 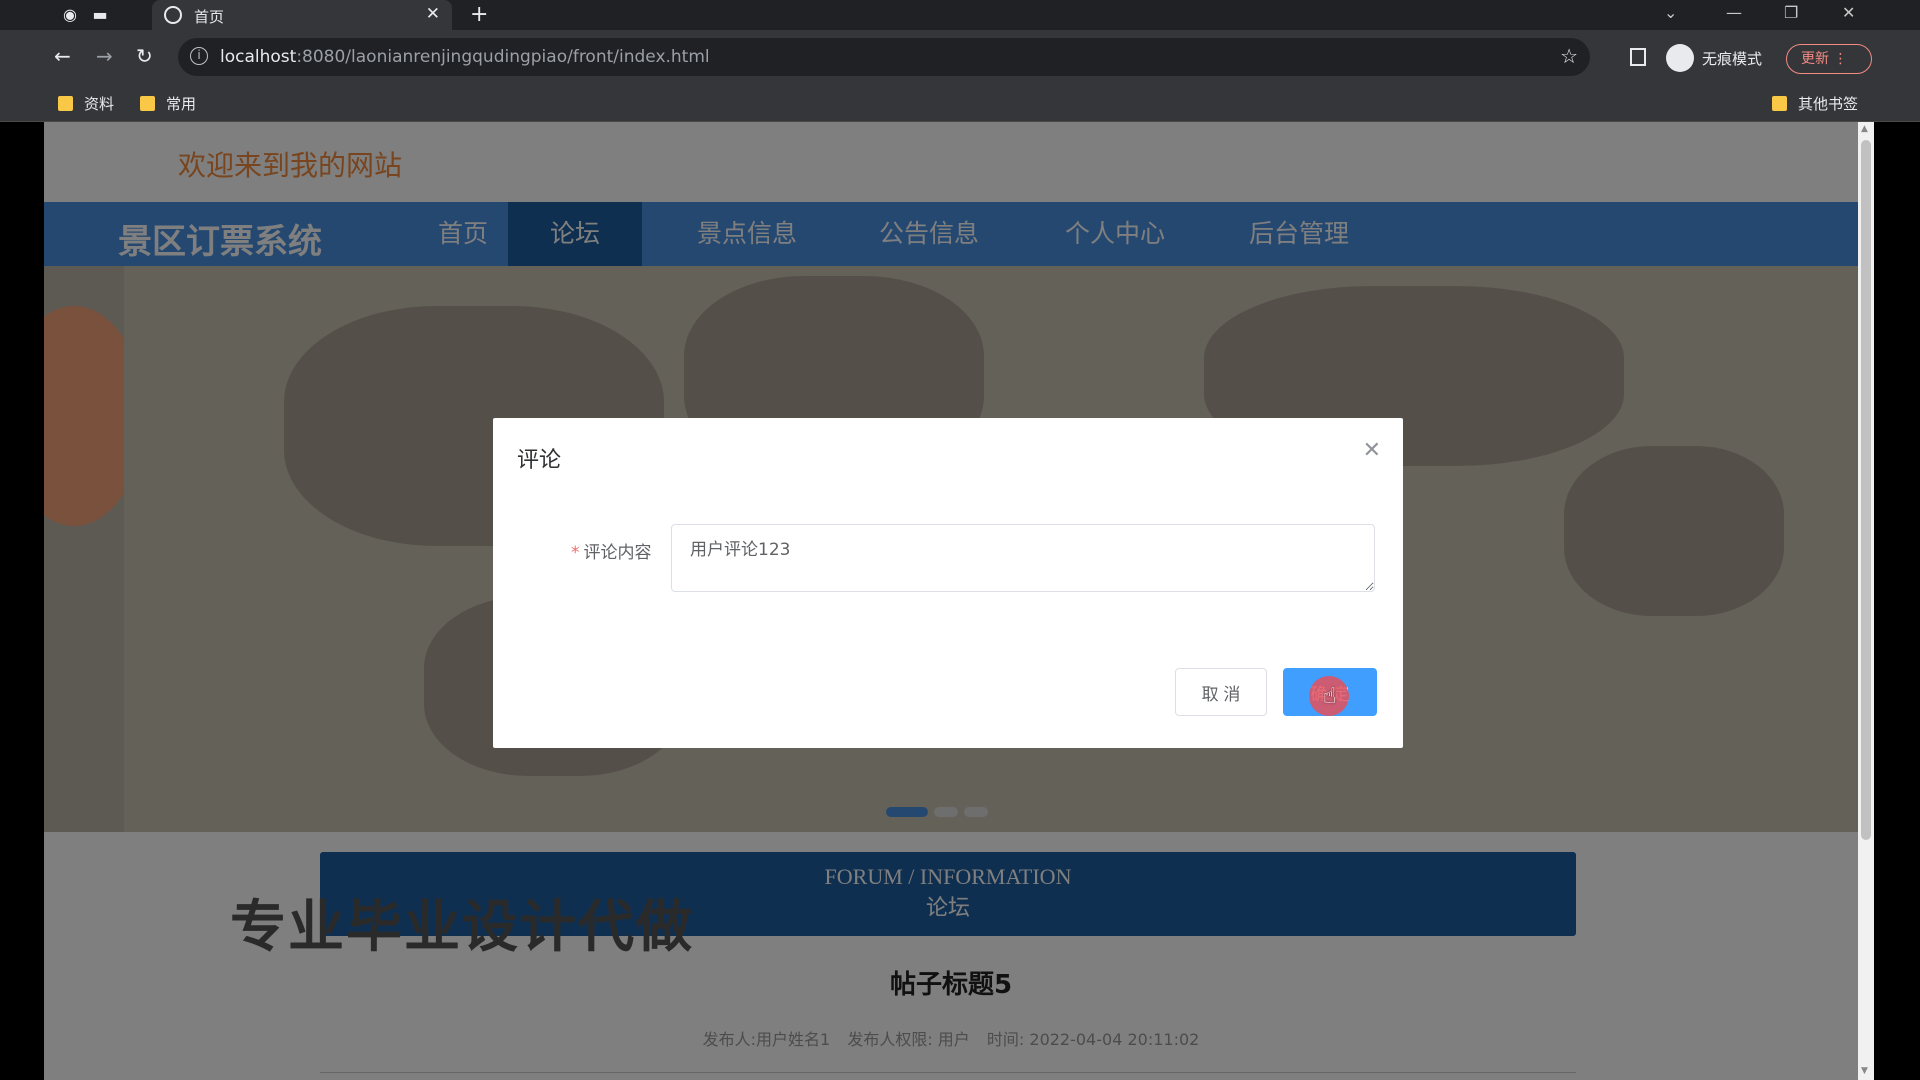 What do you see at coordinates (104, 56) in the screenshot?
I see `forward-icon: →` at bounding box center [104, 56].